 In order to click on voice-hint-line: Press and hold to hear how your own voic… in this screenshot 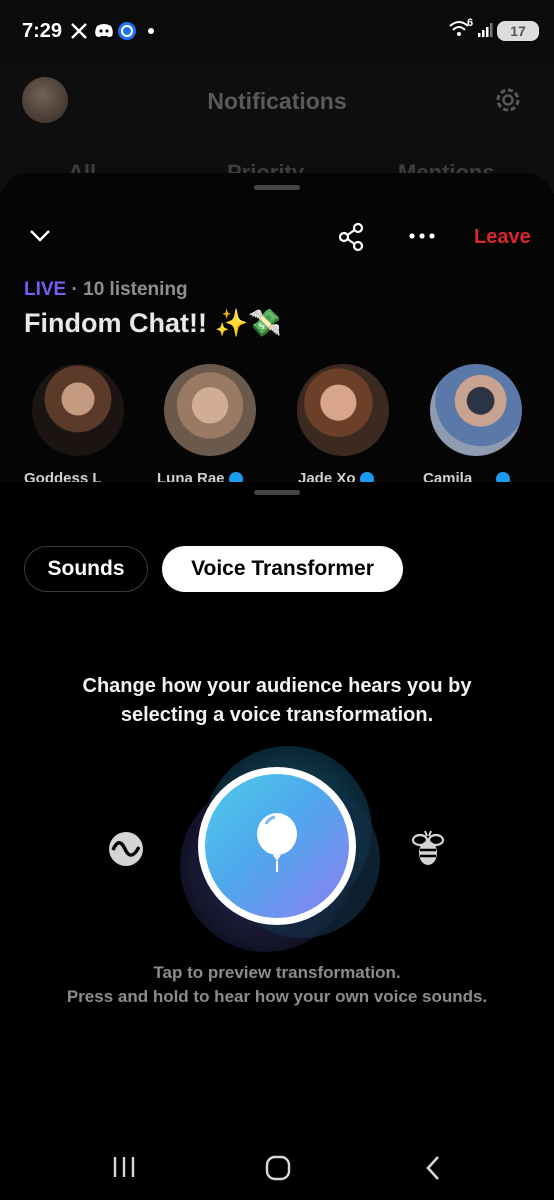, I will do `click(277, 996)`.